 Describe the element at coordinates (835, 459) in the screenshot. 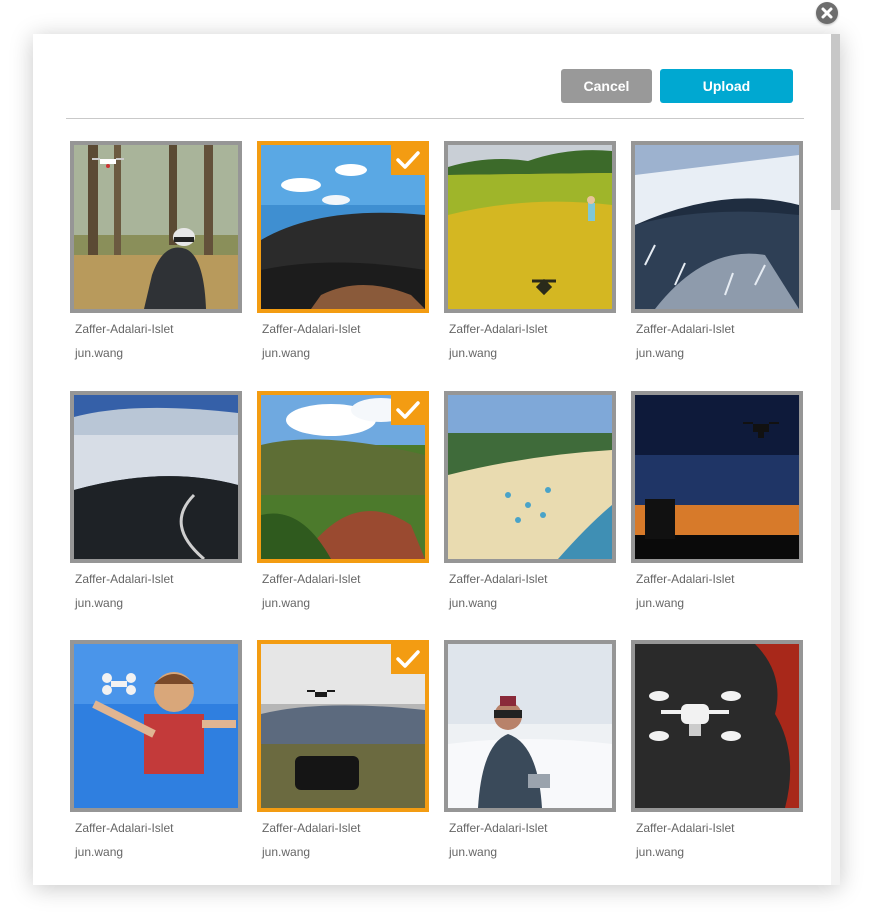

I see `scrollbar` at that location.